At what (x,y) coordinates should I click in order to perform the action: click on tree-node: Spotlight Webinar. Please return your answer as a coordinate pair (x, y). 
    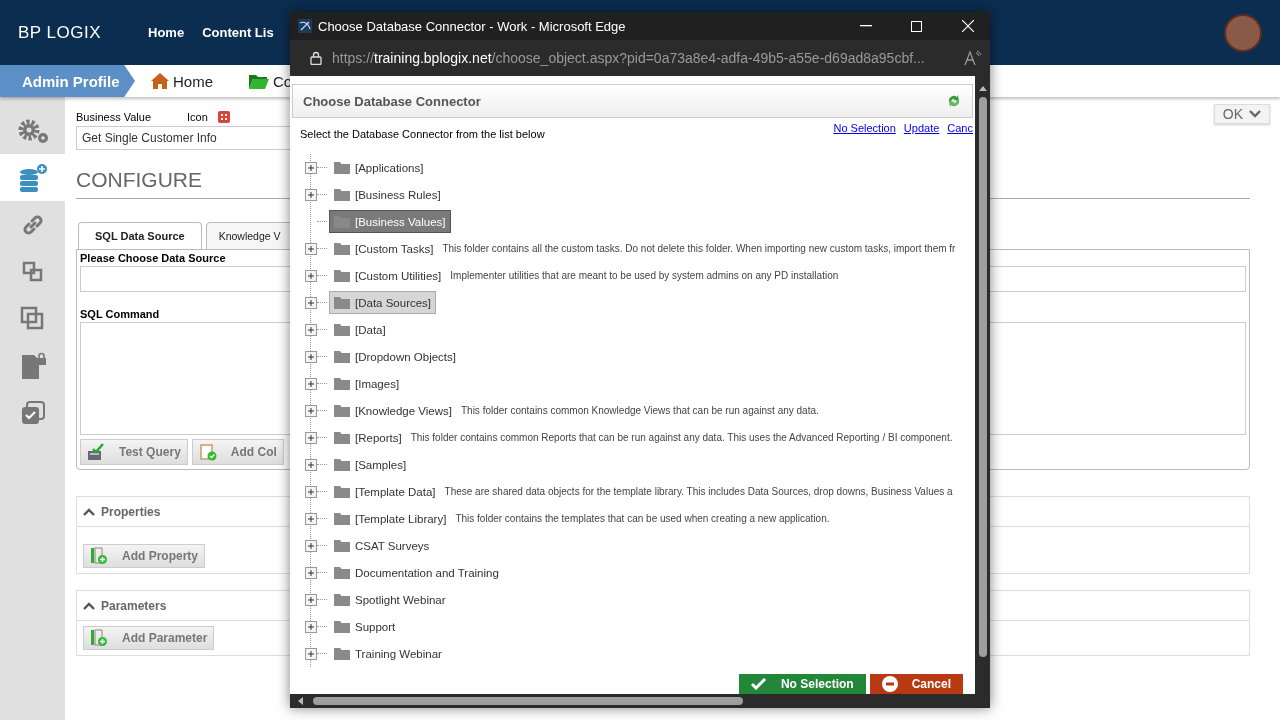
    Looking at the image, I should click on (390, 599).